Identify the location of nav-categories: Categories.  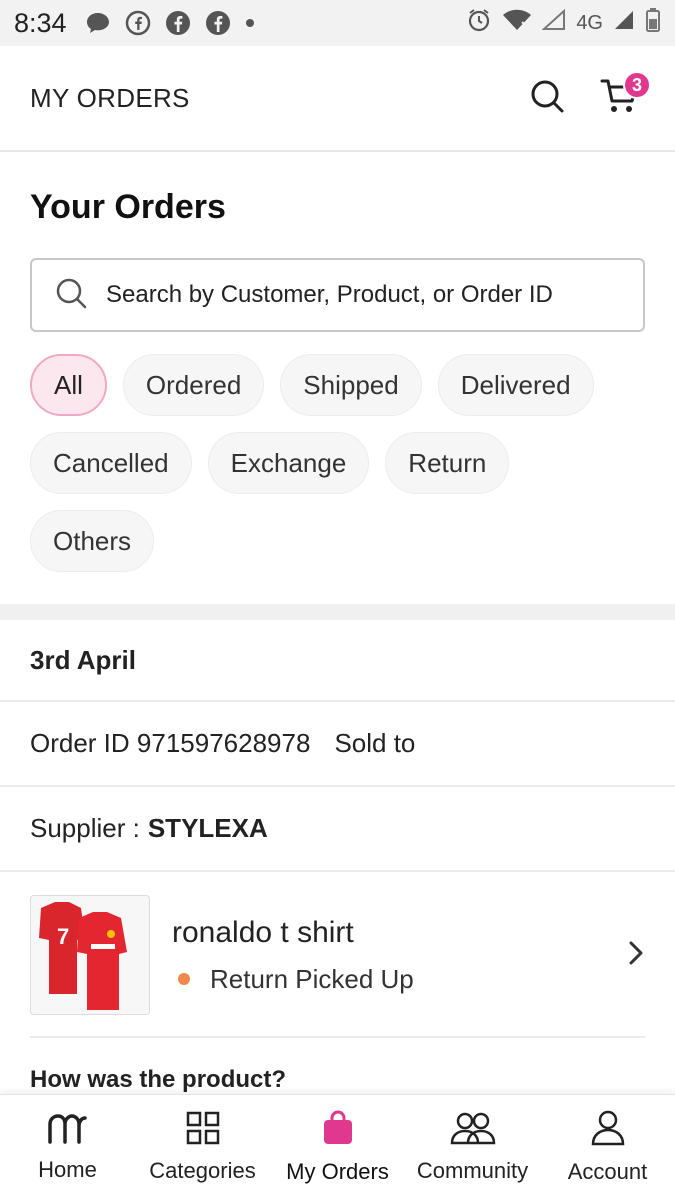
(202, 1147).